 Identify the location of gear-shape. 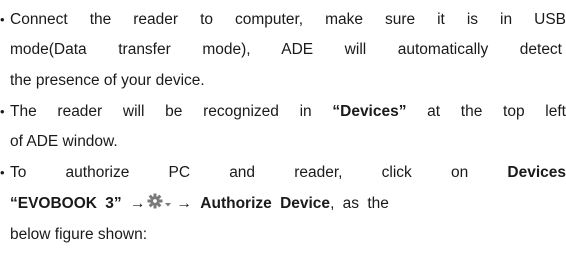
(155, 201).